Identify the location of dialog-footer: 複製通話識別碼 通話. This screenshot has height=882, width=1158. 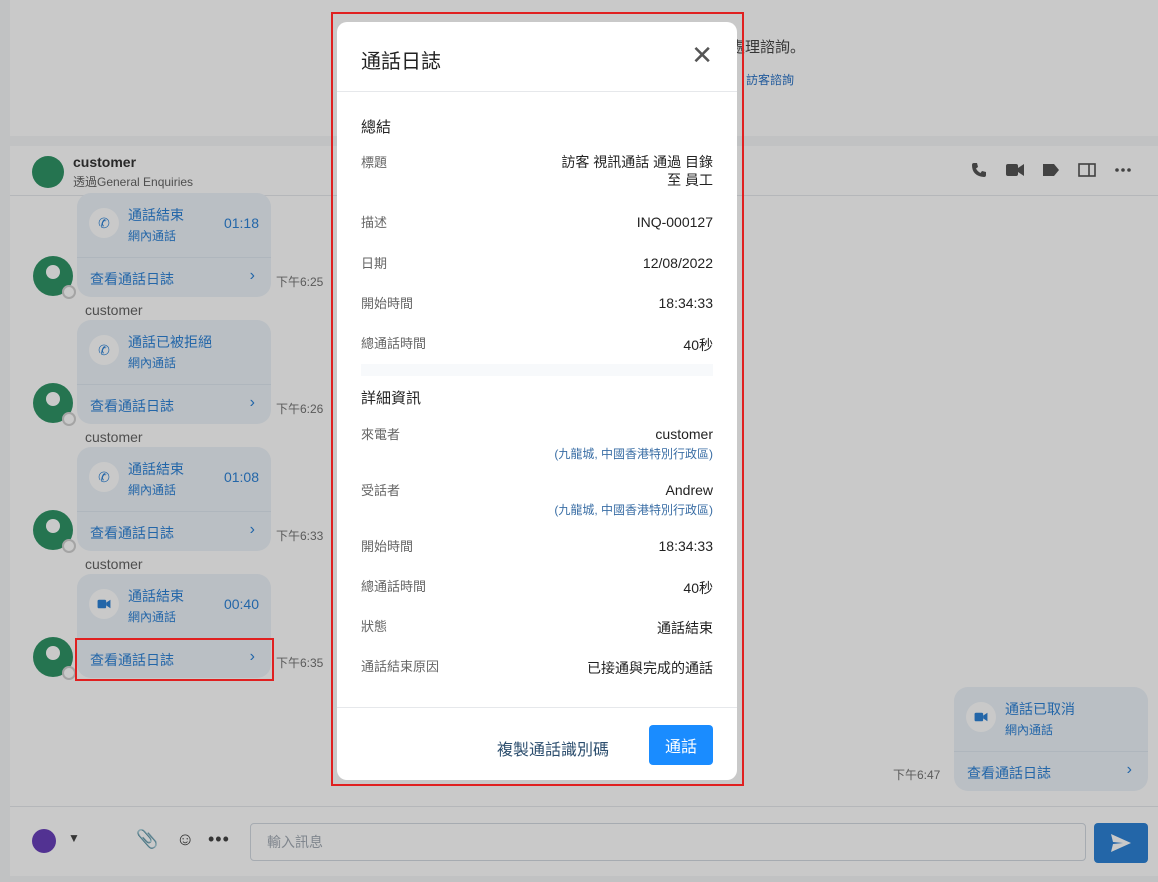
(537, 743).